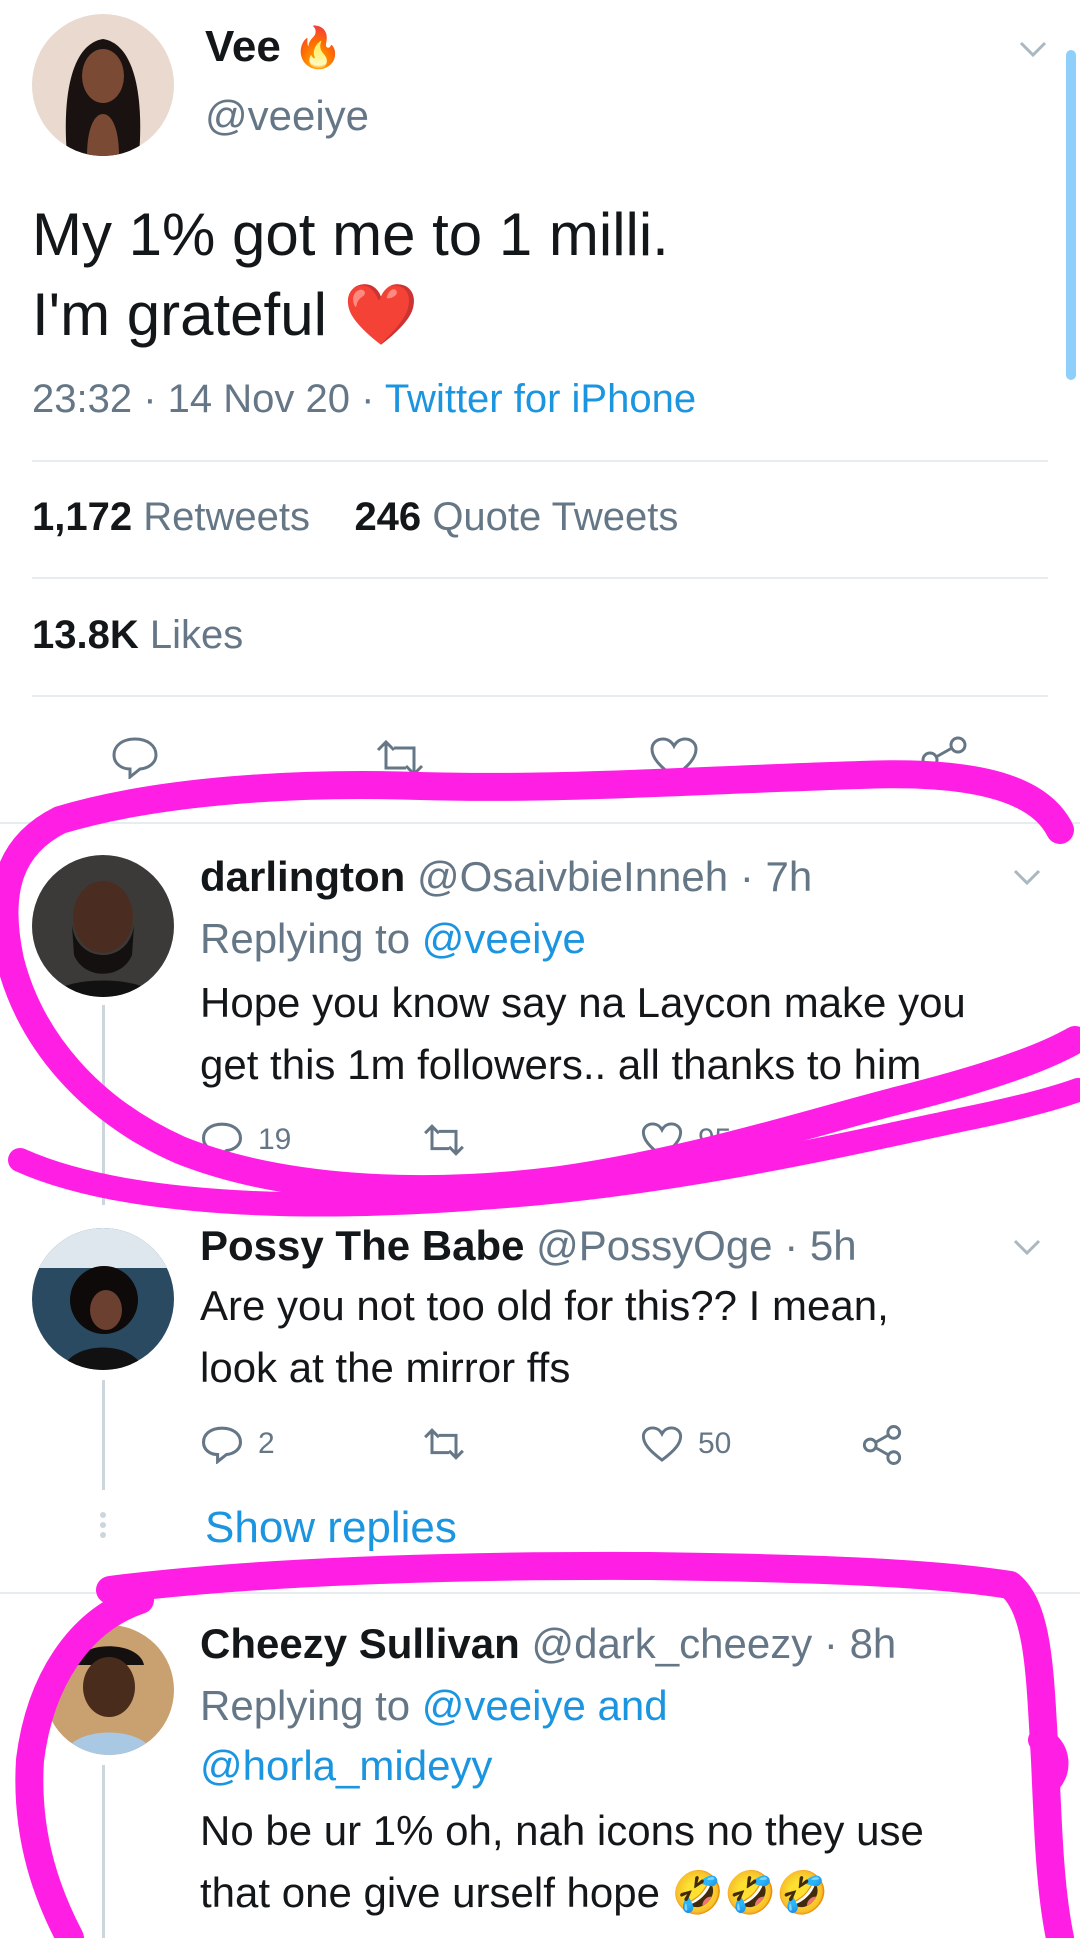 This screenshot has width=1080, height=1938. What do you see at coordinates (103, 85) in the screenshot?
I see `author-avatar` at bounding box center [103, 85].